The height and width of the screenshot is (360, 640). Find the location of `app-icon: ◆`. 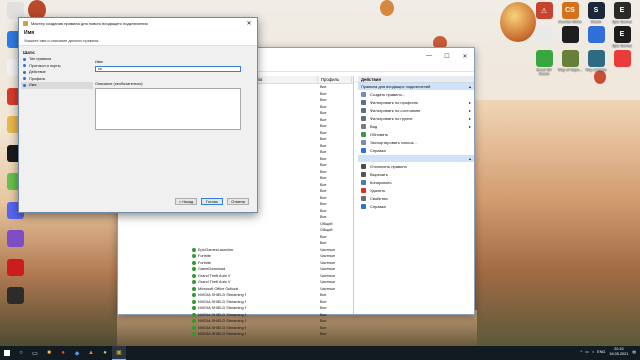

app-icon: ◆ is located at coordinates (77, 353).